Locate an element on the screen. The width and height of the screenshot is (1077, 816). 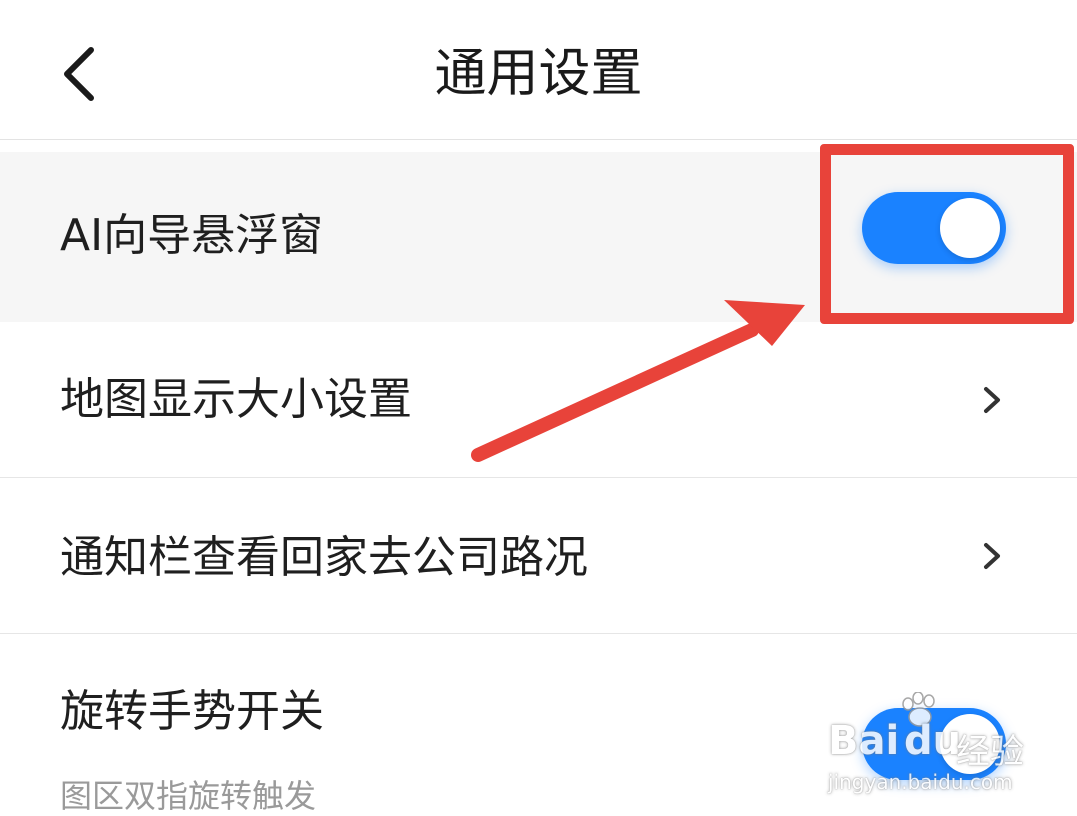
watermark-brand-du: du is located at coordinates (933, 741).